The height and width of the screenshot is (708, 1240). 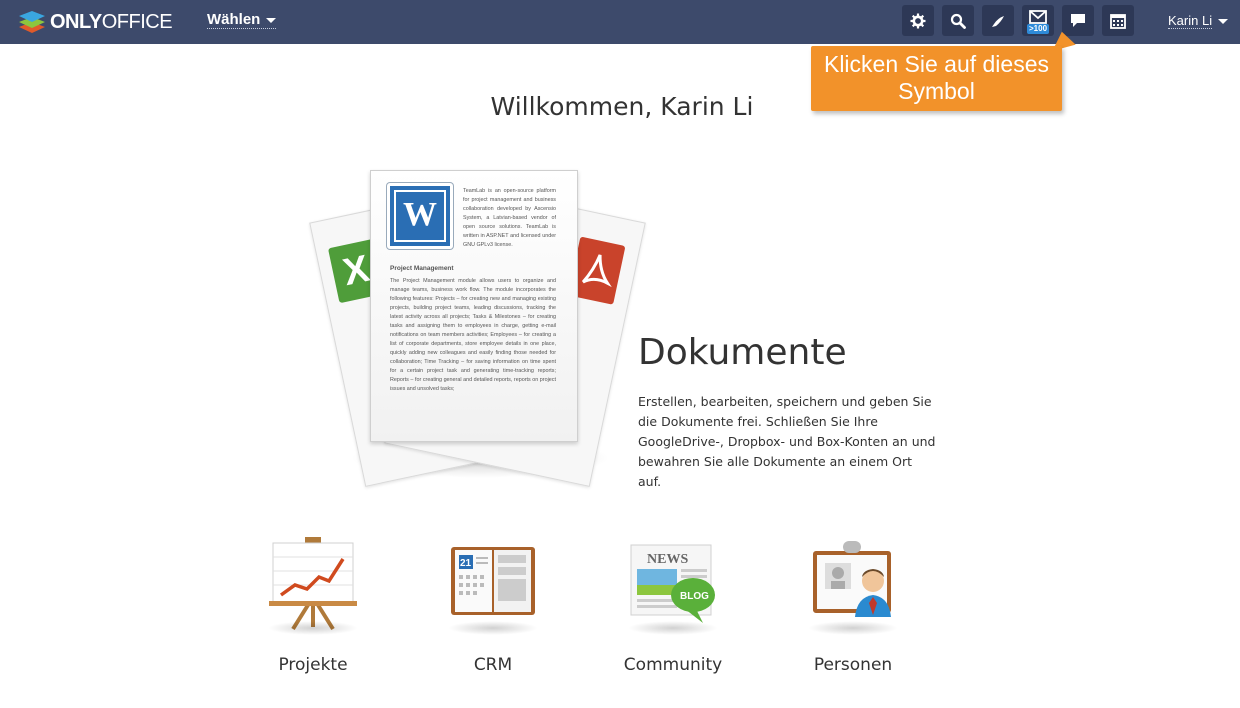 I want to click on logo-text: ONLYOFFICE, so click(x=111, y=21).